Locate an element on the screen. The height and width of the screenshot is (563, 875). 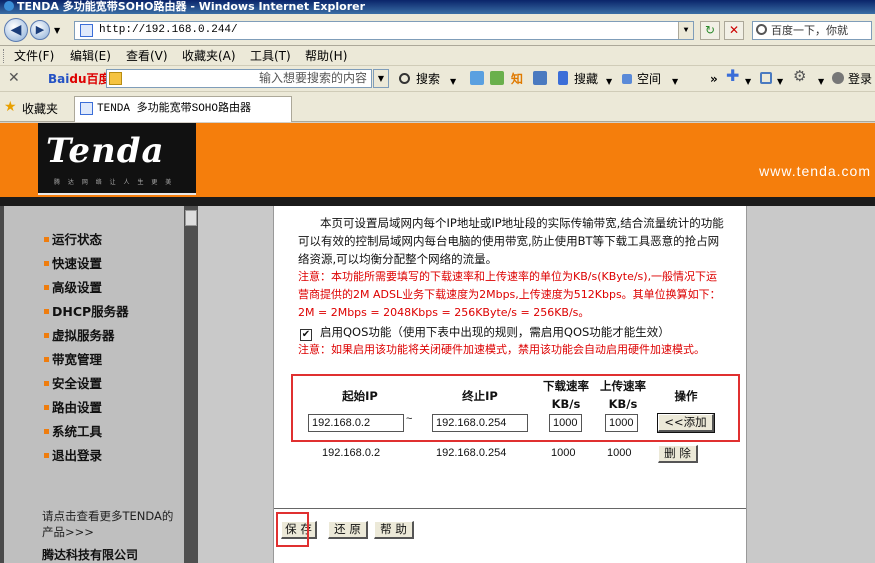
add-rule-button: <<添加 is located at coordinates (686, 423).